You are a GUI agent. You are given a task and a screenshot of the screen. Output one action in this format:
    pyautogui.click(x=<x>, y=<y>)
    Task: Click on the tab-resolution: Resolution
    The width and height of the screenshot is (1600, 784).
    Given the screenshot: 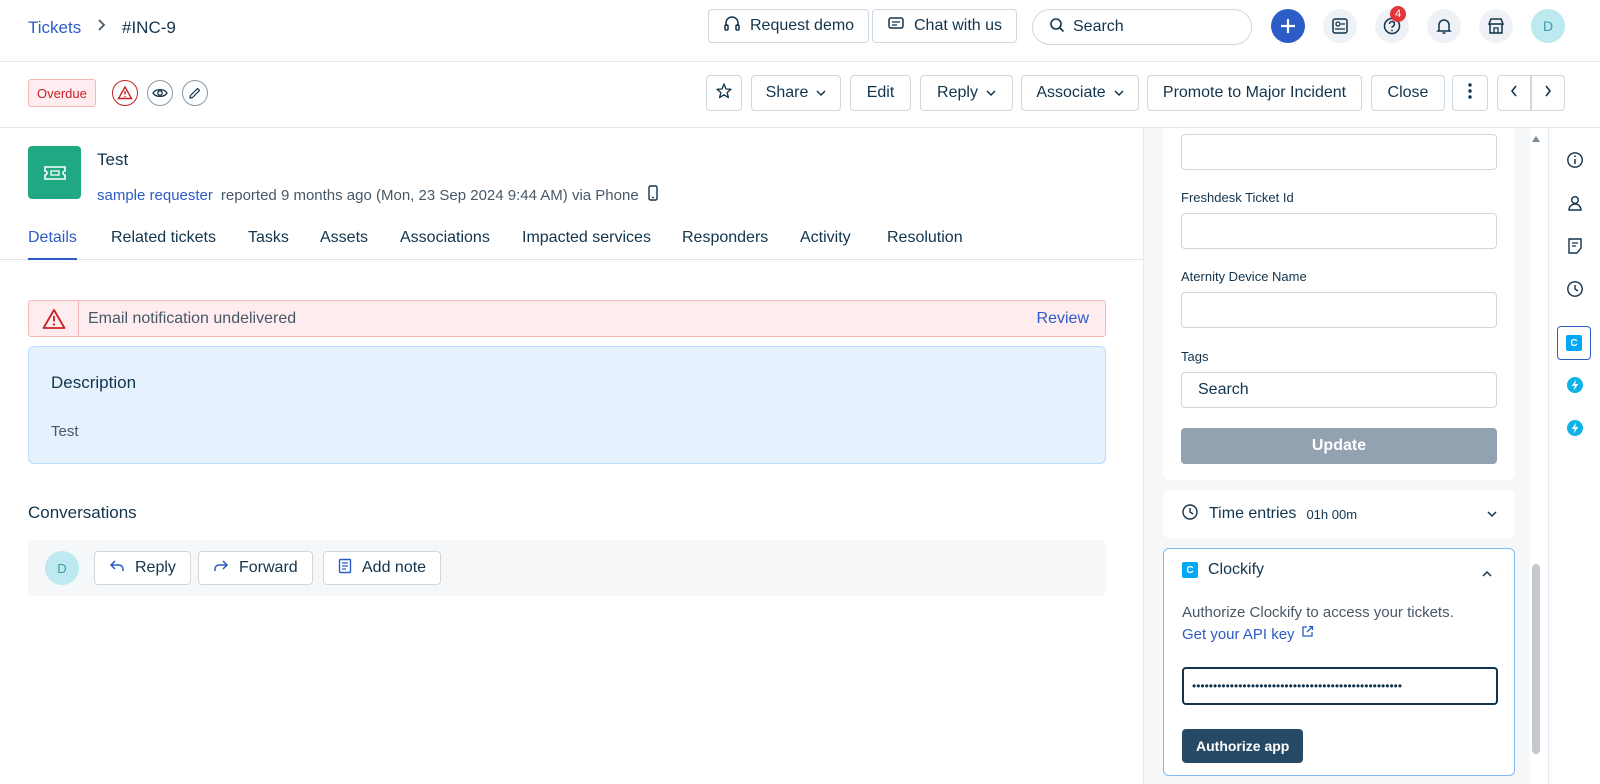 What is the action you would take?
    pyautogui.click(x=925, y=244)
    